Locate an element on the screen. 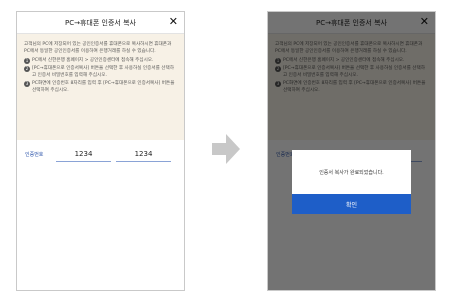  step-text: PC에서 신한은행 홈페이지 > 공인인증센터에 접속해 주십시오. is located at coordinates (93, 60).